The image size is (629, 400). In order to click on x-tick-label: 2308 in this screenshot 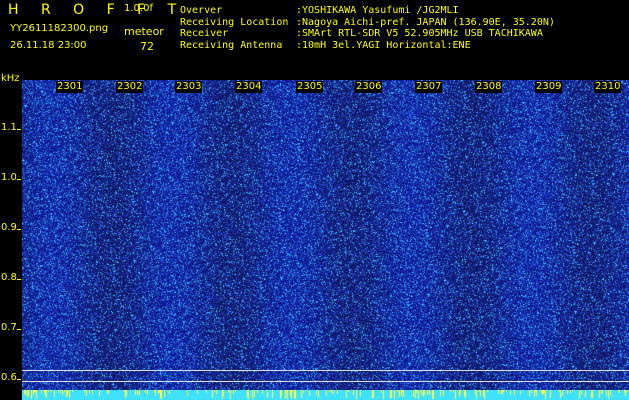, I will do `click(489, 87)`.